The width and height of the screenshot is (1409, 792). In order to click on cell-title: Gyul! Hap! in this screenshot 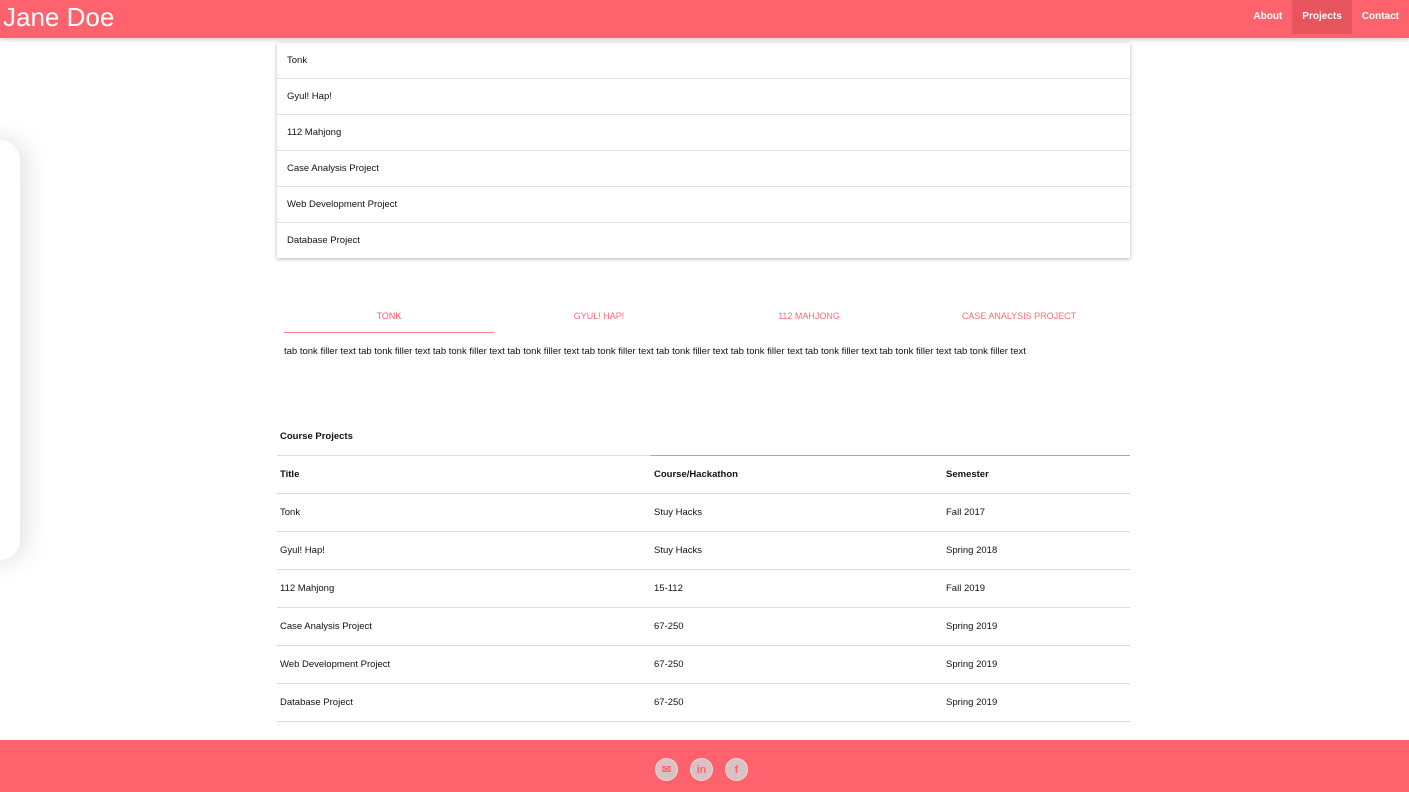, I will do `click(464, 550)`.